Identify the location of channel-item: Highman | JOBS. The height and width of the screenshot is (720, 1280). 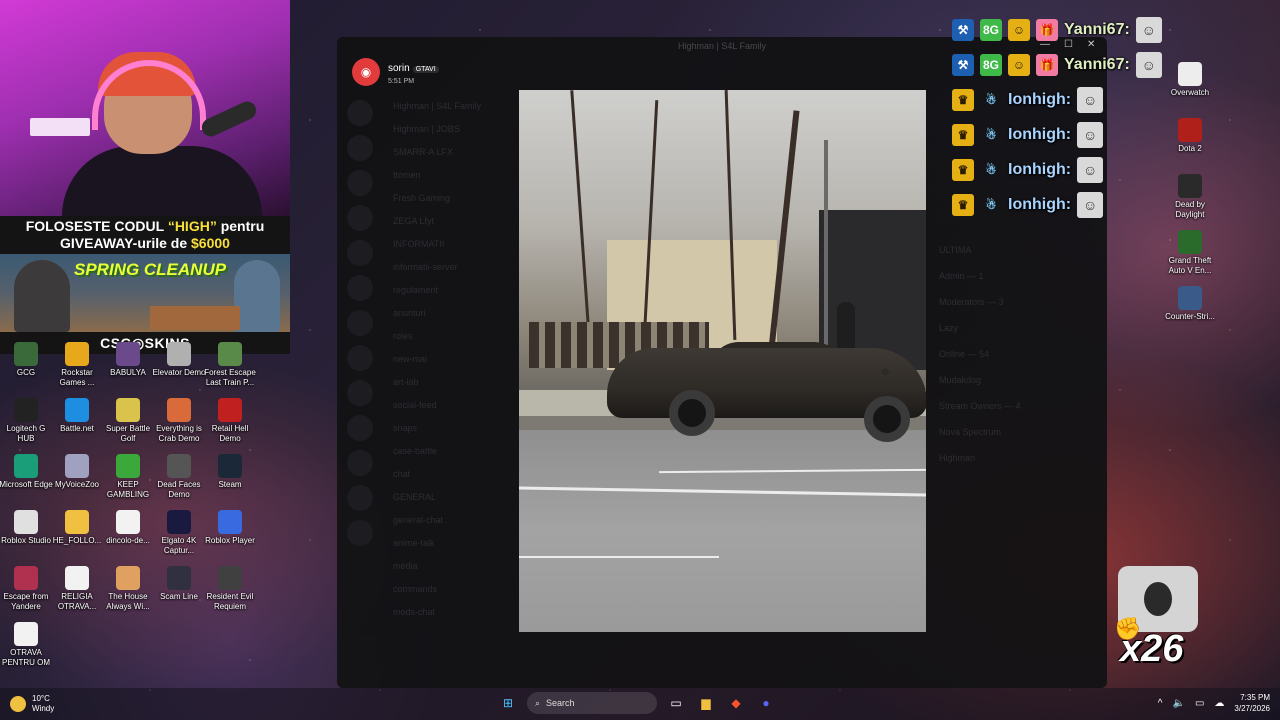
(453, 129).